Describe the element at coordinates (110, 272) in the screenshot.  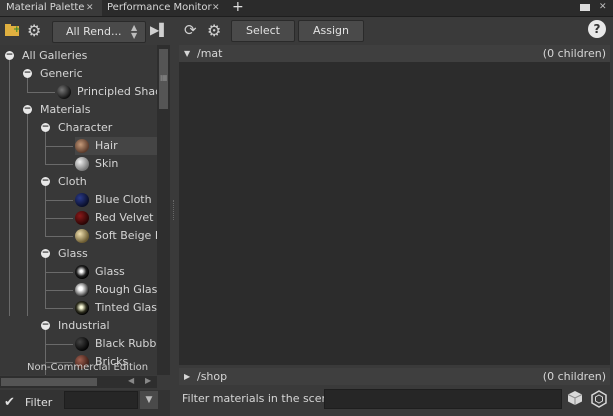
I see `tree-item-glass: Glass` at that location.